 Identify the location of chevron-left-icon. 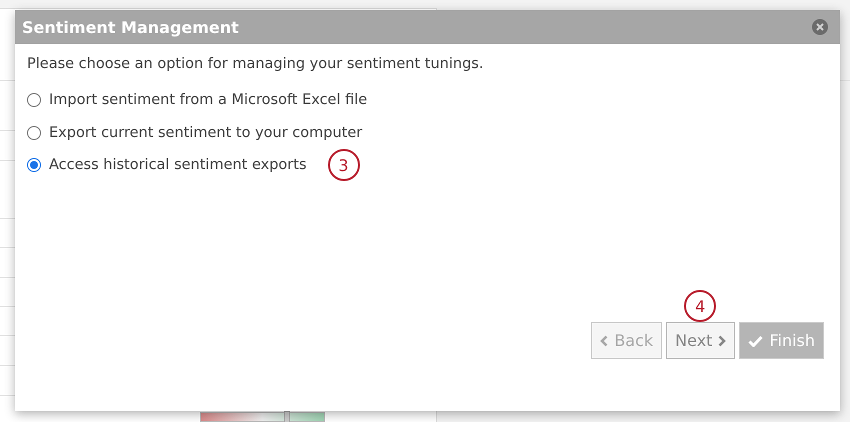
(604, 340).